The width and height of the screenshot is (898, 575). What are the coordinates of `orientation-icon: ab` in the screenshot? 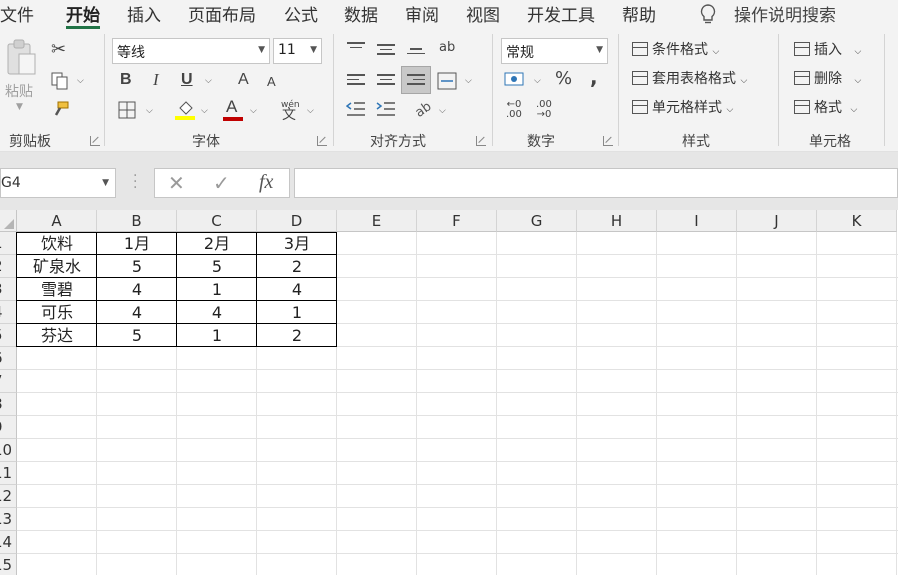 It's located at (423, 108).